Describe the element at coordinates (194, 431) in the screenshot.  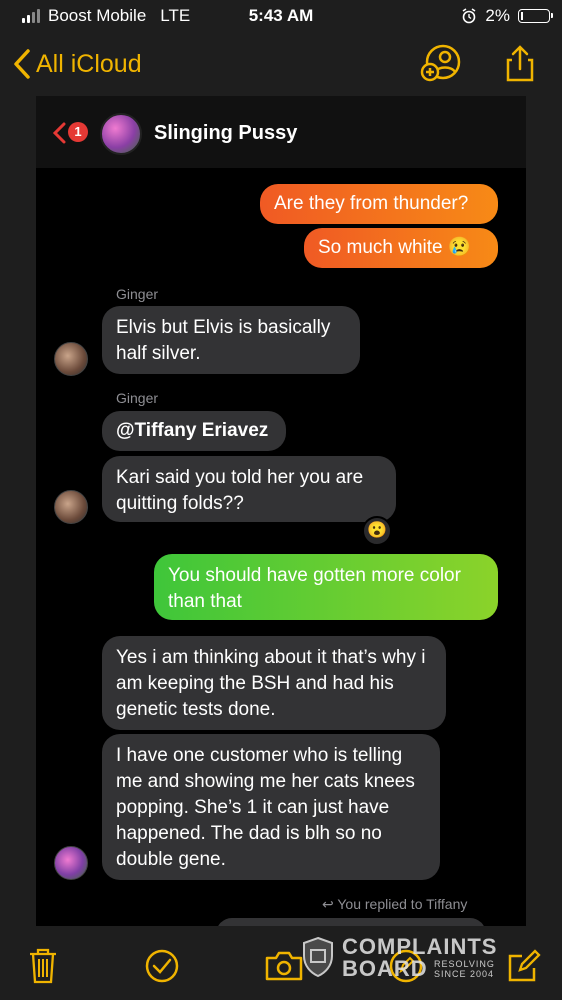
I see `message-bubble: @Tiffany Eriavez` at that location.